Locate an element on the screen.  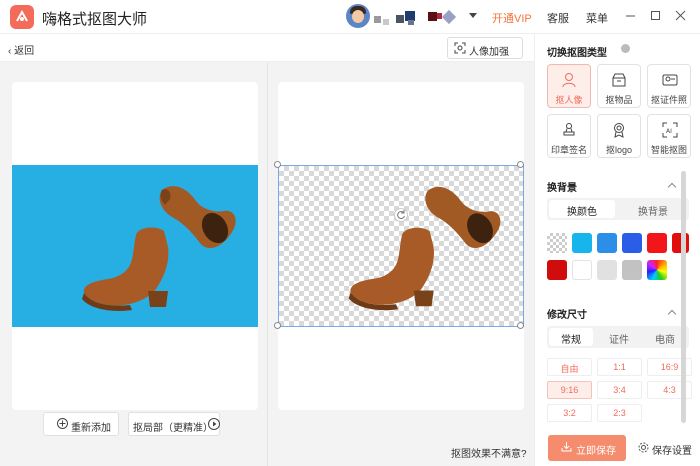
chevron-left-icon: ‹ is located at coordinates (10, 51).